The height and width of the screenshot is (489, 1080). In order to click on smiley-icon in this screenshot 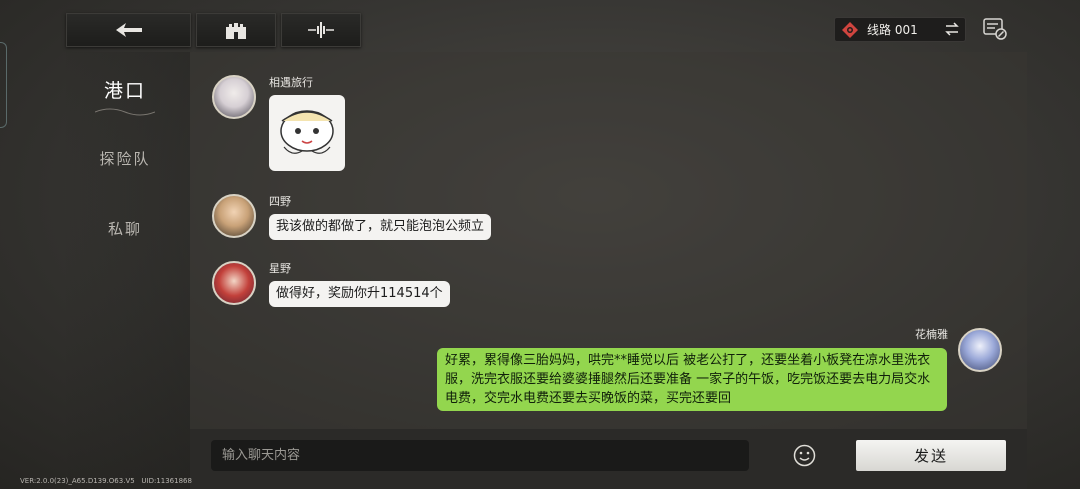, I will do `click(804, 457)`.